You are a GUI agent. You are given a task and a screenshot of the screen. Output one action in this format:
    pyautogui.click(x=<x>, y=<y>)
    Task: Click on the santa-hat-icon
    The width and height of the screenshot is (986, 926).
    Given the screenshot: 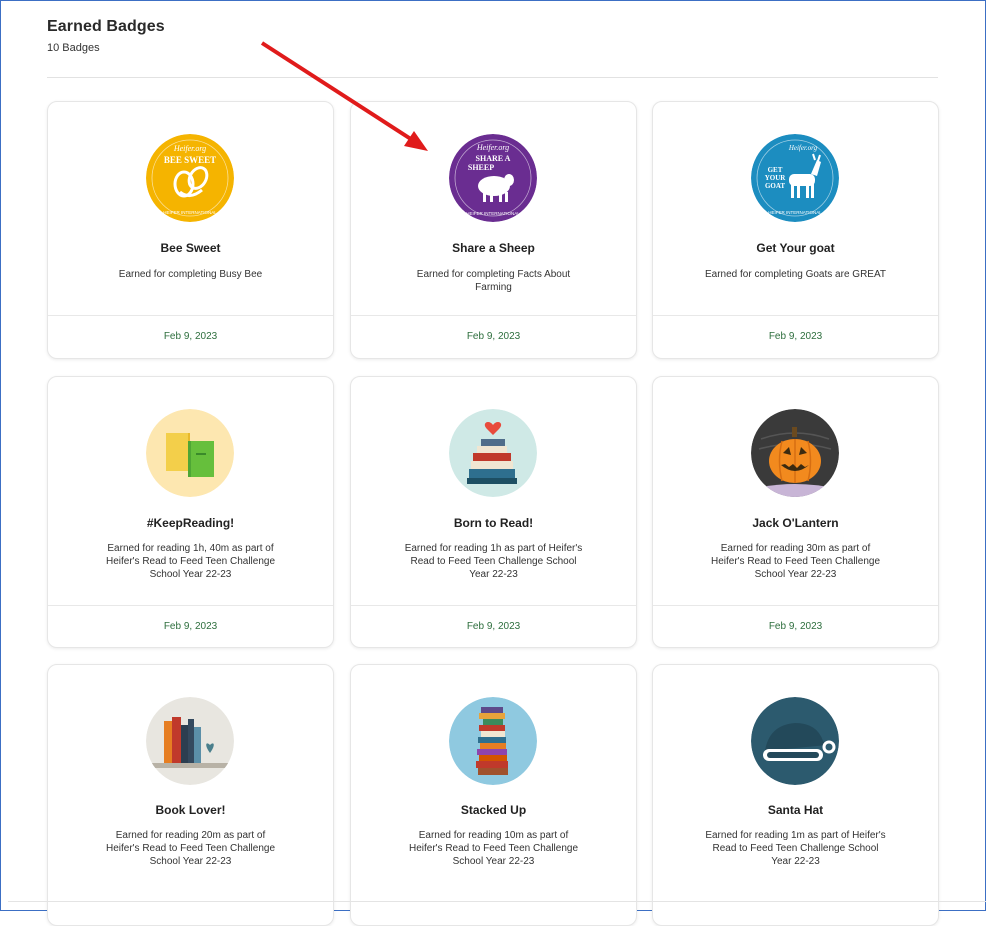 What is the action you would take?
    pyautogui.click(x=795, y=741)
    